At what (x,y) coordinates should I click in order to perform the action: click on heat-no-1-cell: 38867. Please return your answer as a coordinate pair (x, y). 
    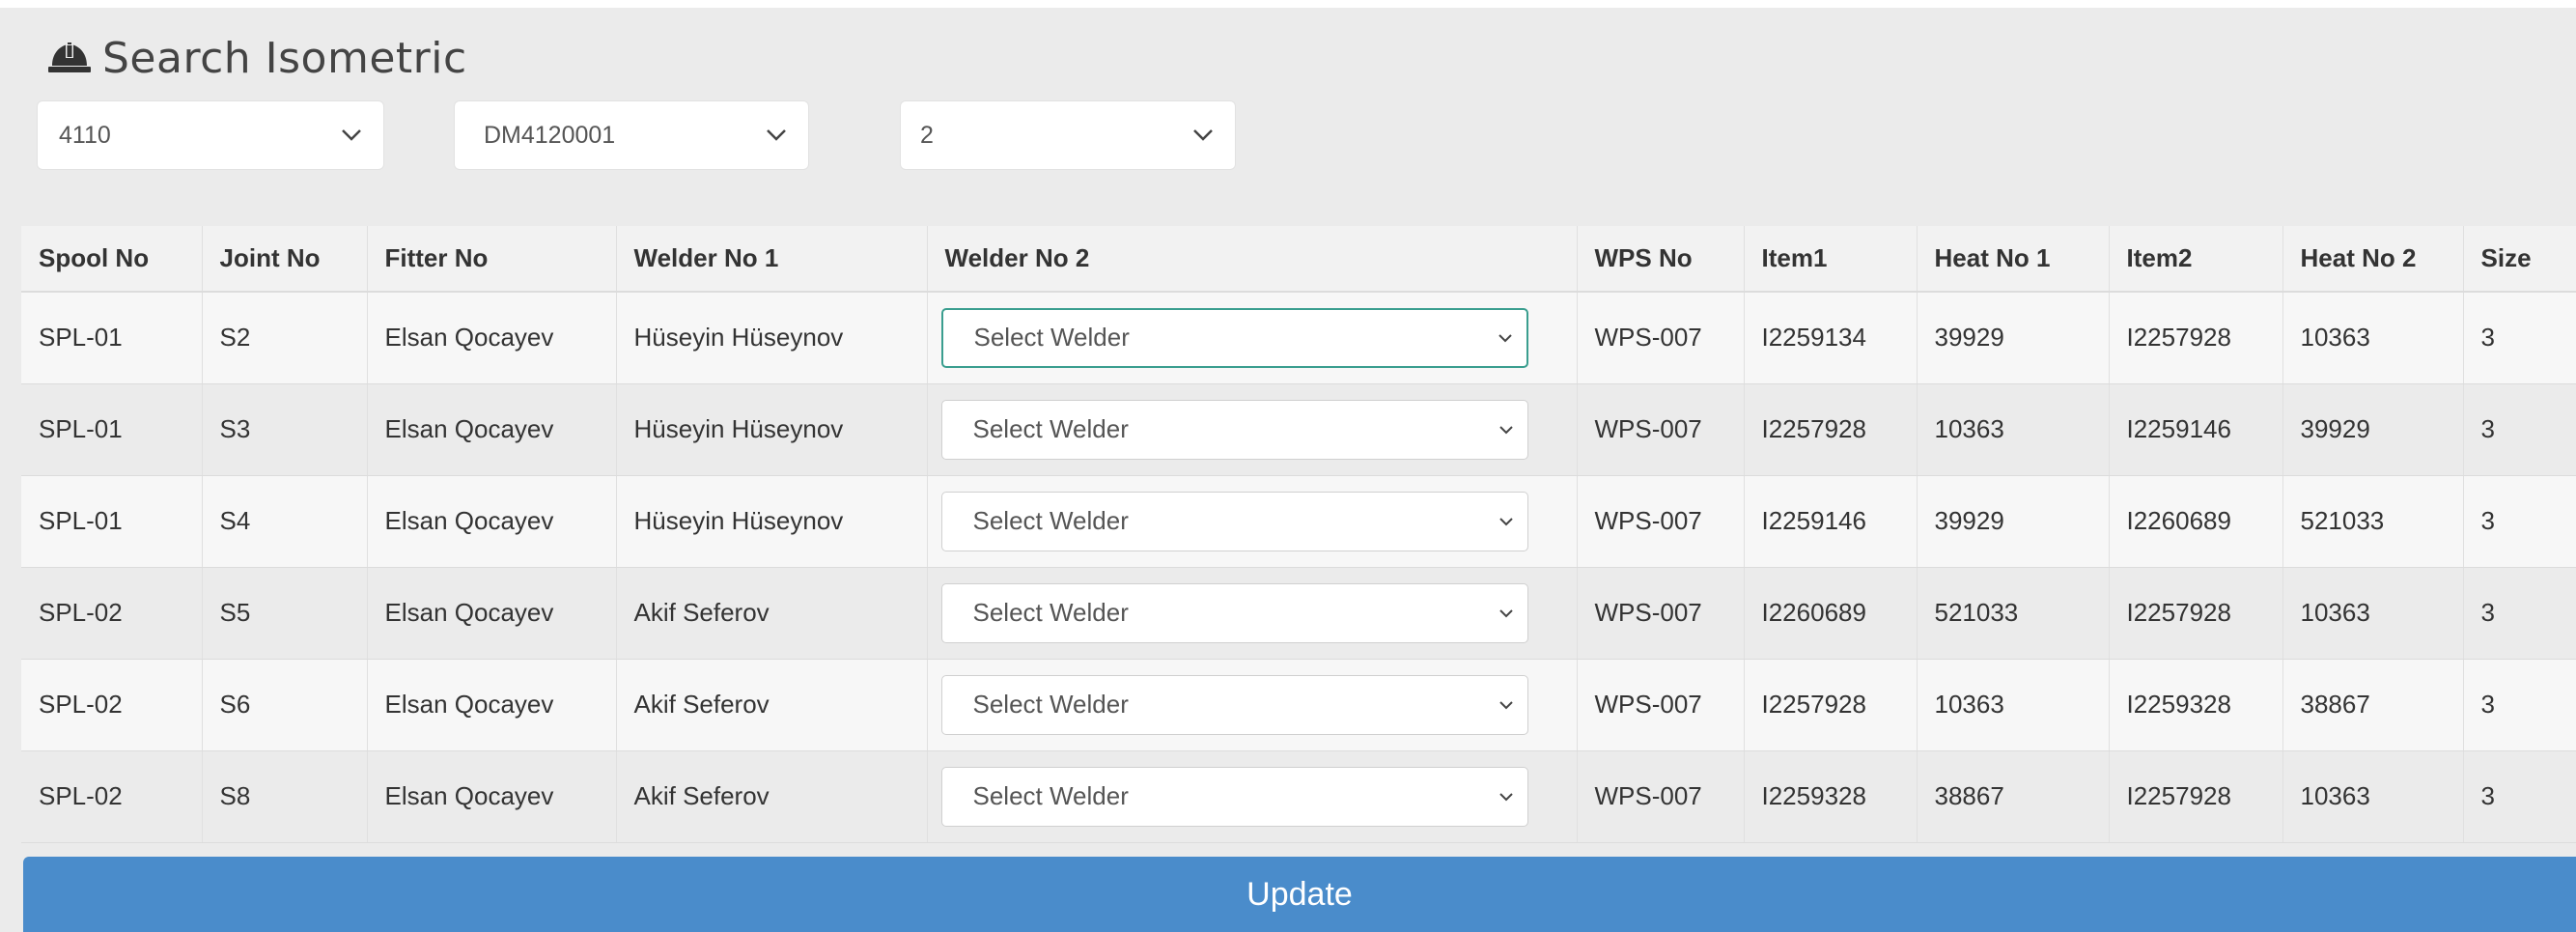
    Looking at the image, I should click on (2014, 796).